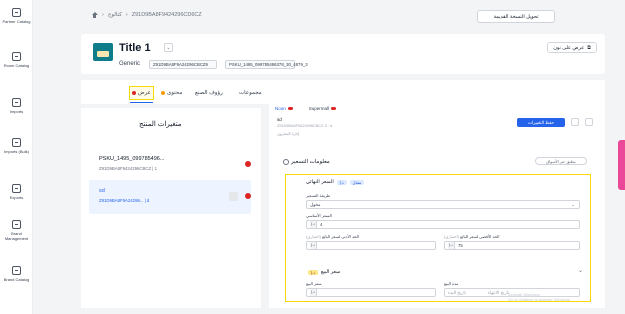 This screenshot has width=625, height=314. Describe the element at coordinates (335, 182) in the screenshot. I see `final-price-header: السعر النهائي د.إ معدل` at that location.